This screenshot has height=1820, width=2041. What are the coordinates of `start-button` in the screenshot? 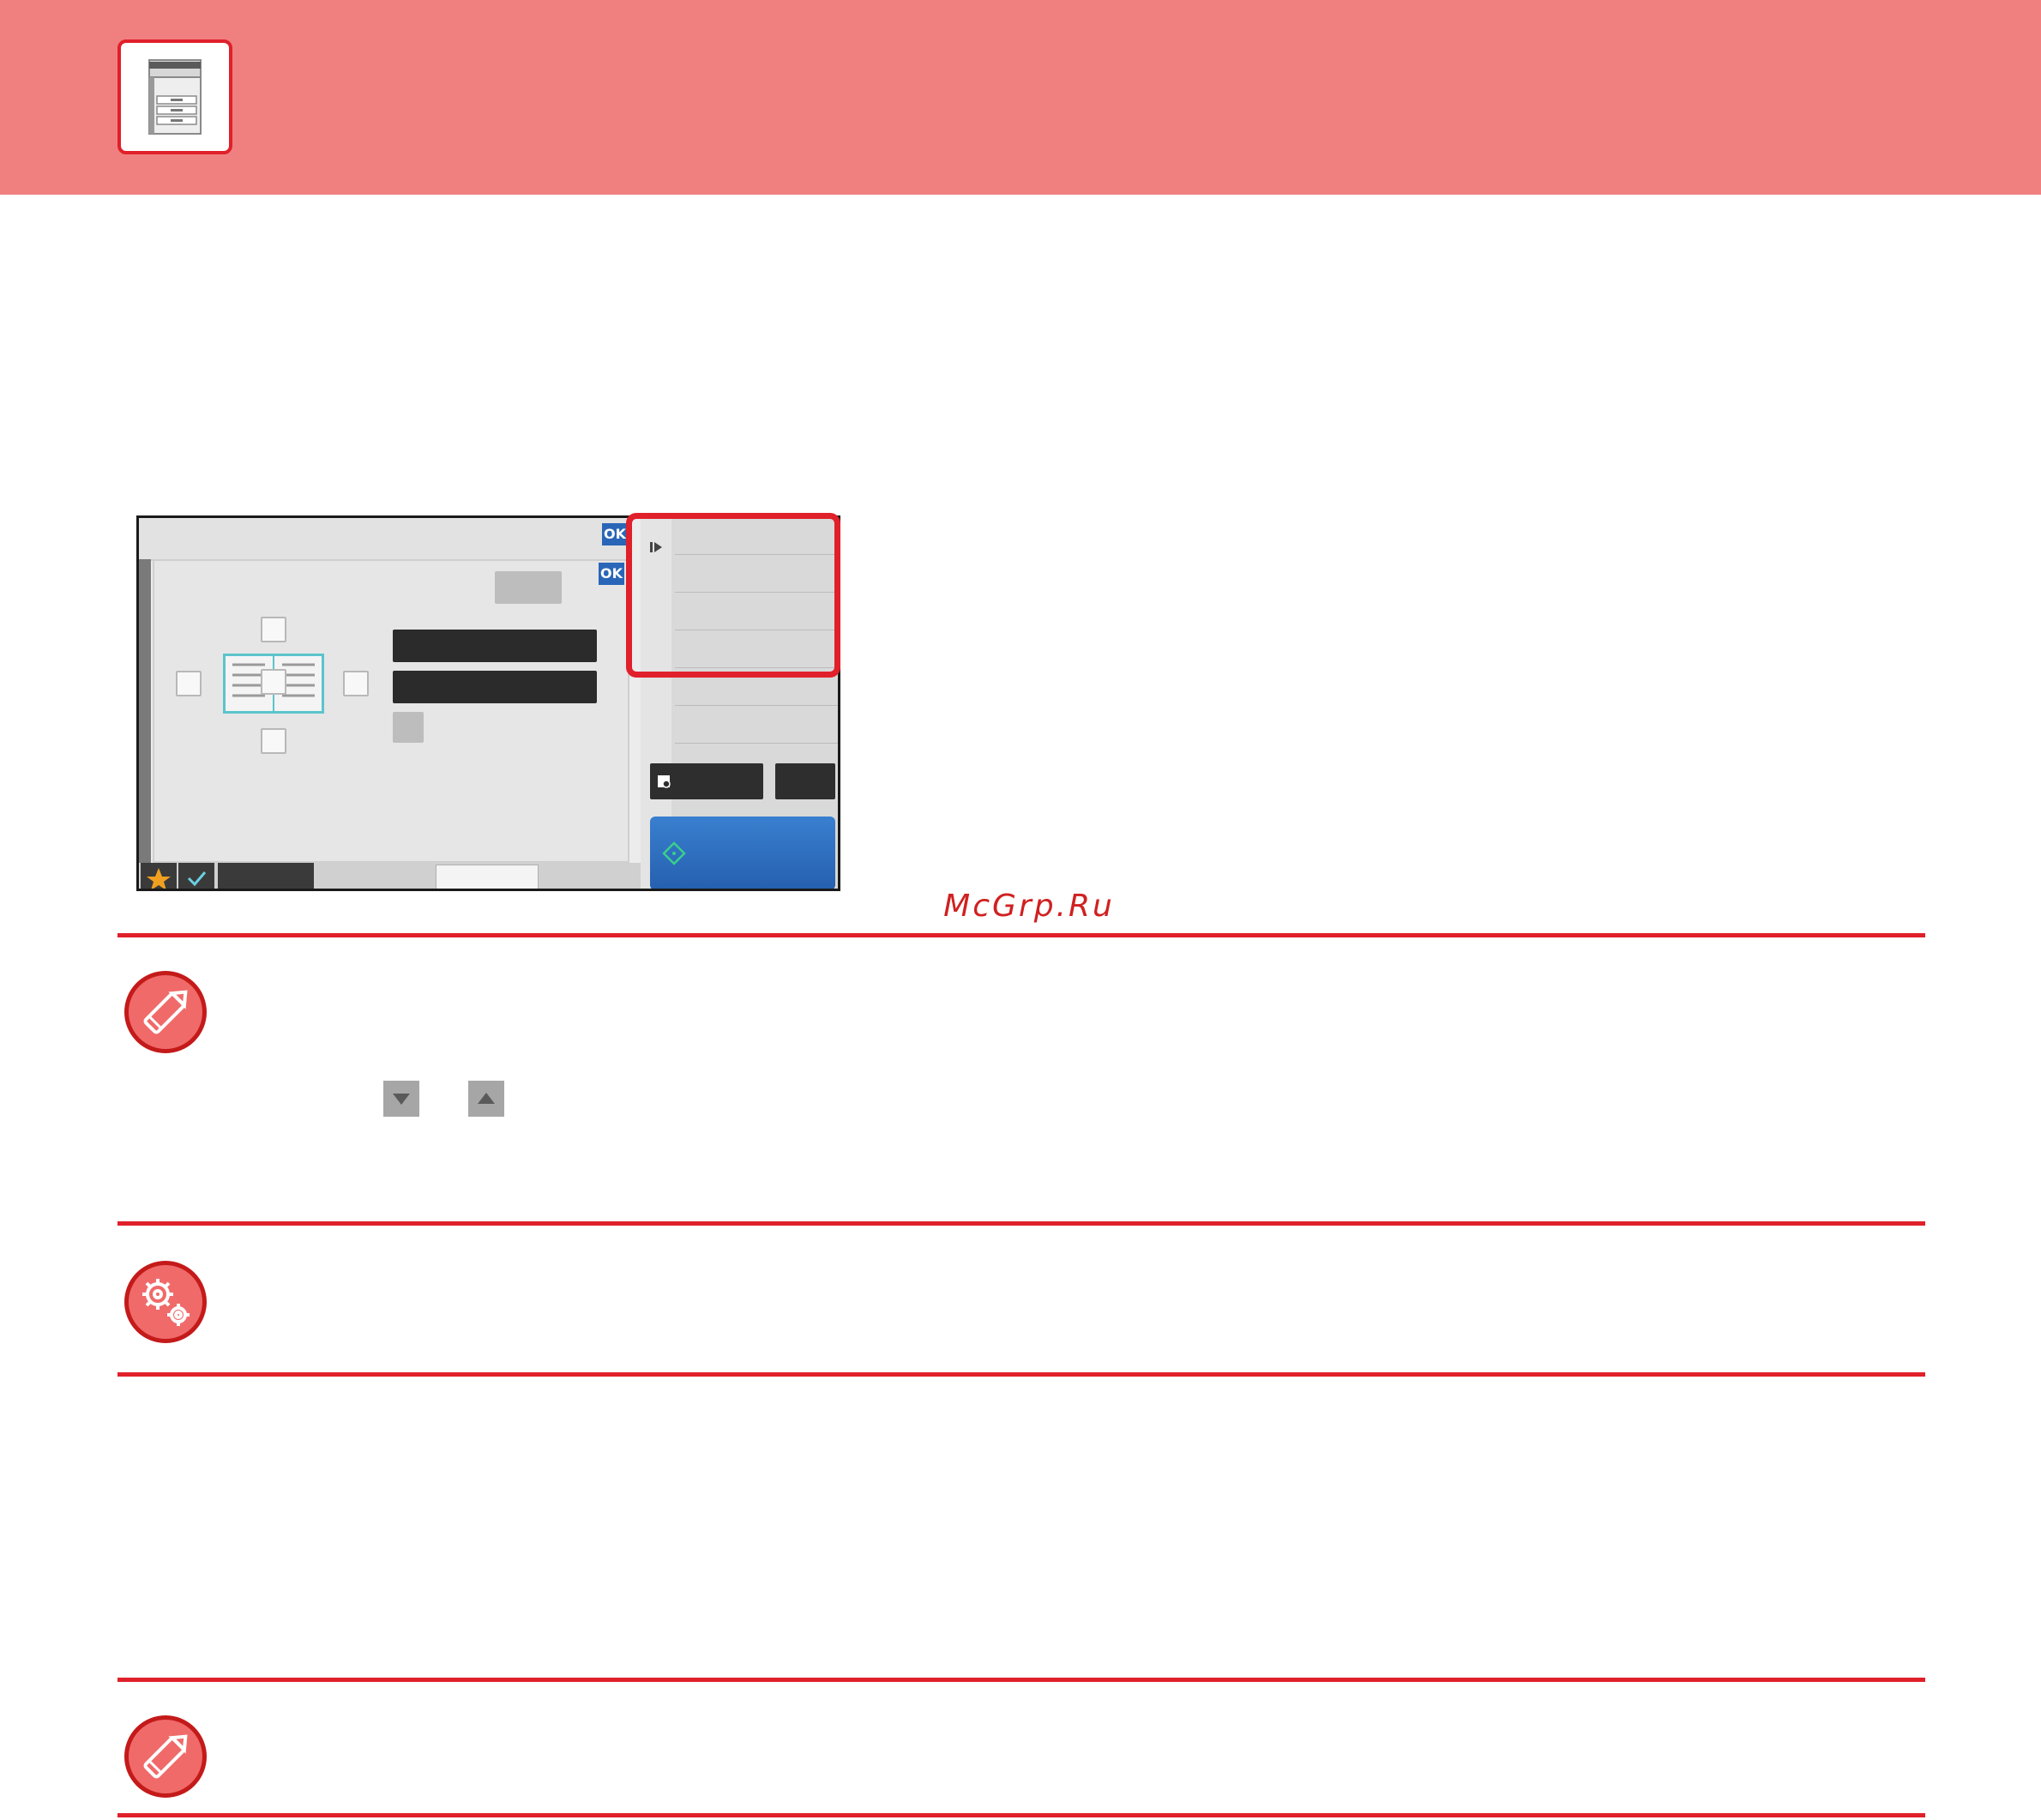 It's located at (742, 853).